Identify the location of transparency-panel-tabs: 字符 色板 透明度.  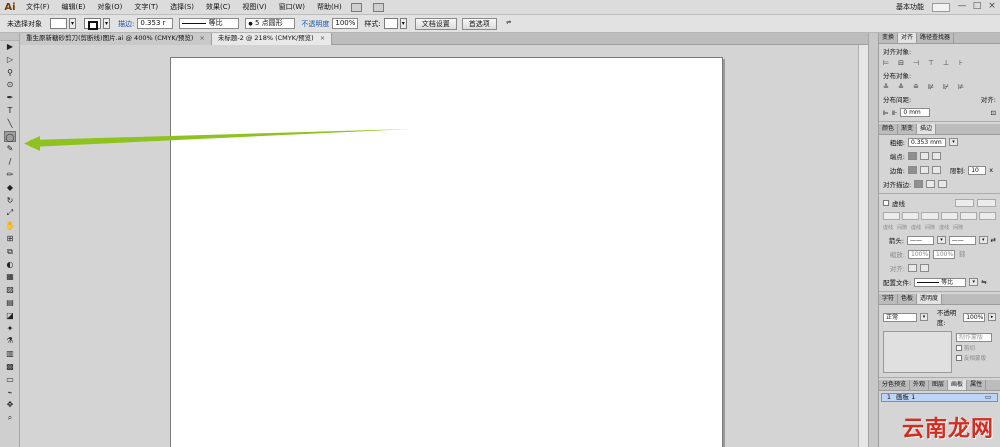
(939, 299).